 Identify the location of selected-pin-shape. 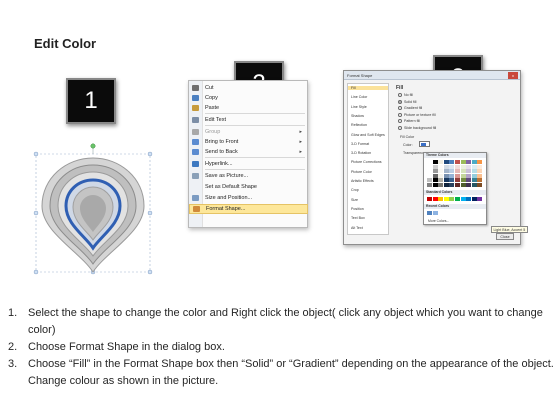
(93, 211).